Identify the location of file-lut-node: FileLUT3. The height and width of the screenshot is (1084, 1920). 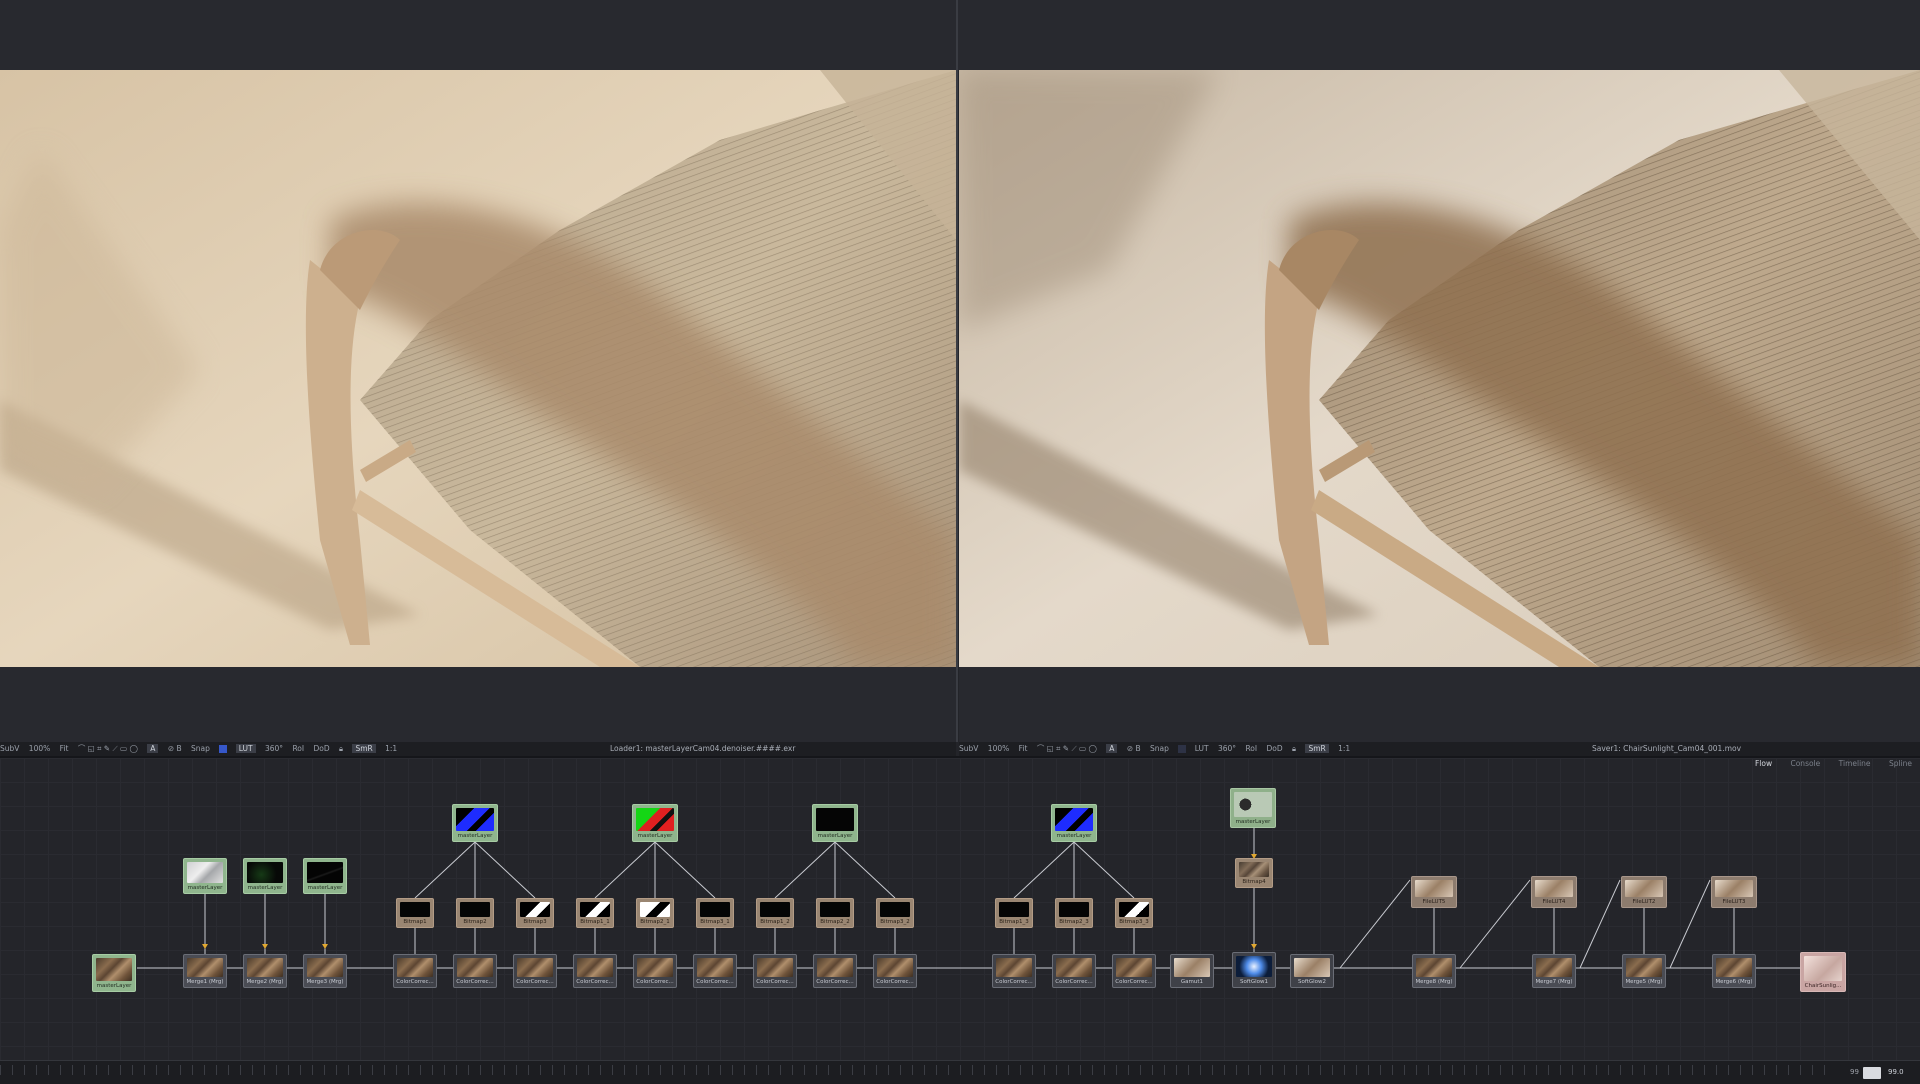
(1734, 892).